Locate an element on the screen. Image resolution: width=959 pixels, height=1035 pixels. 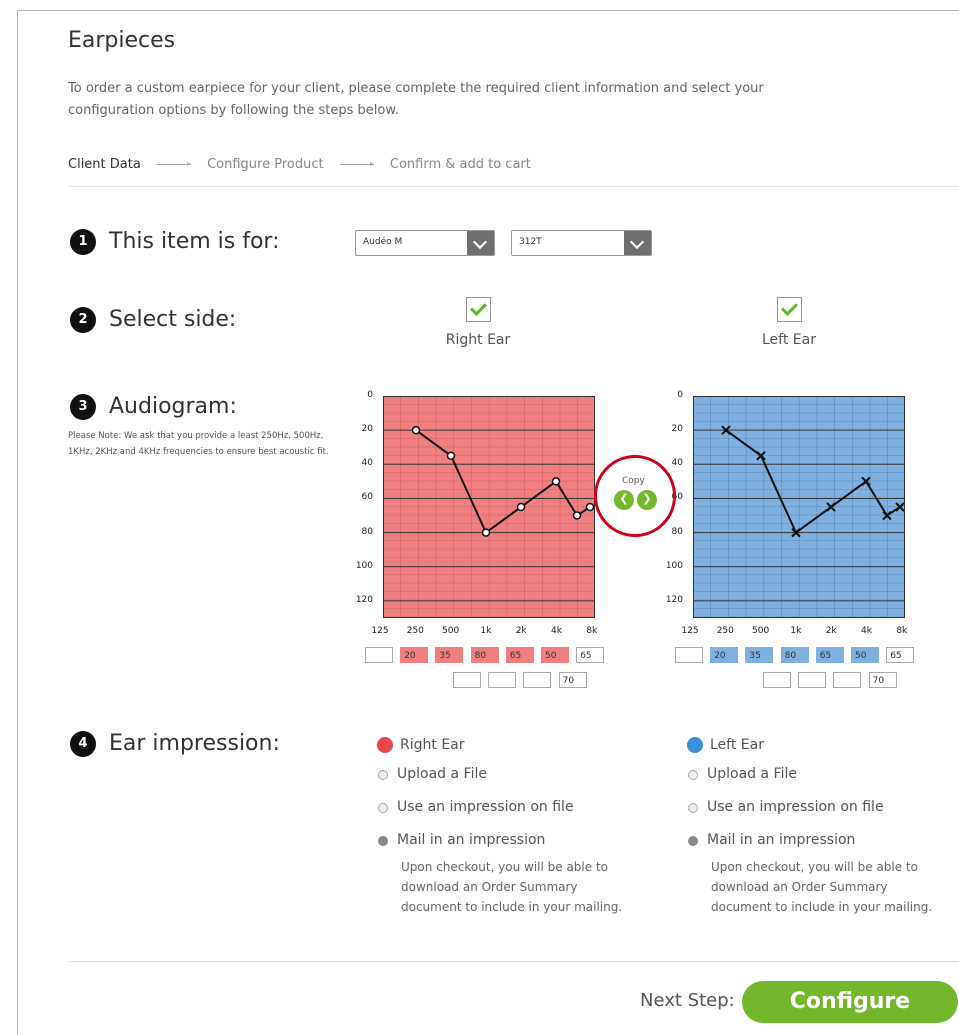
chevron-left-icon: ❮ is located at coordinates (624, 498).